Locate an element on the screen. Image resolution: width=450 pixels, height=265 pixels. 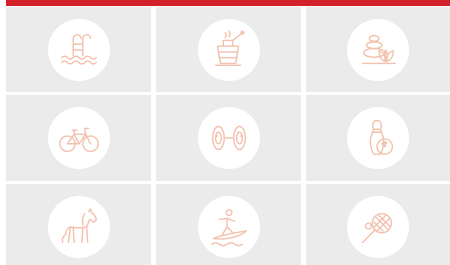
facility-tile-surfing is located at coordinates (228, 224).